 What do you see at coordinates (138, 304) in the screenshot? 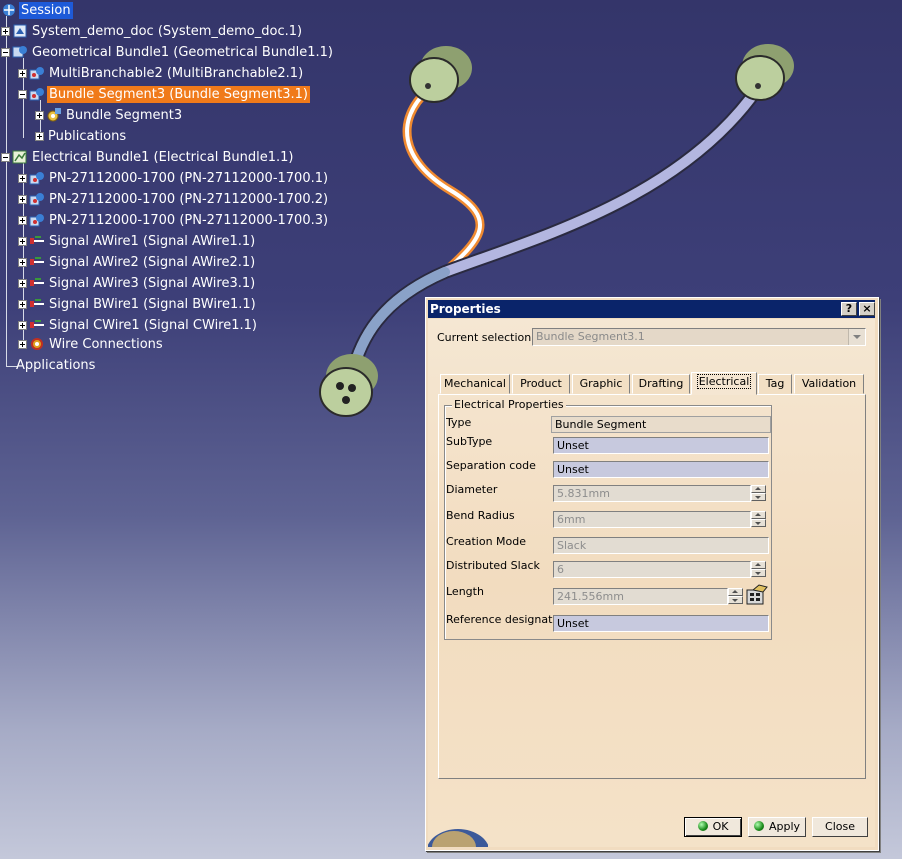
I see `tree-node-wire: Signal BWire1 (Signal BWire1.1)` at bounding box center [138, 304].